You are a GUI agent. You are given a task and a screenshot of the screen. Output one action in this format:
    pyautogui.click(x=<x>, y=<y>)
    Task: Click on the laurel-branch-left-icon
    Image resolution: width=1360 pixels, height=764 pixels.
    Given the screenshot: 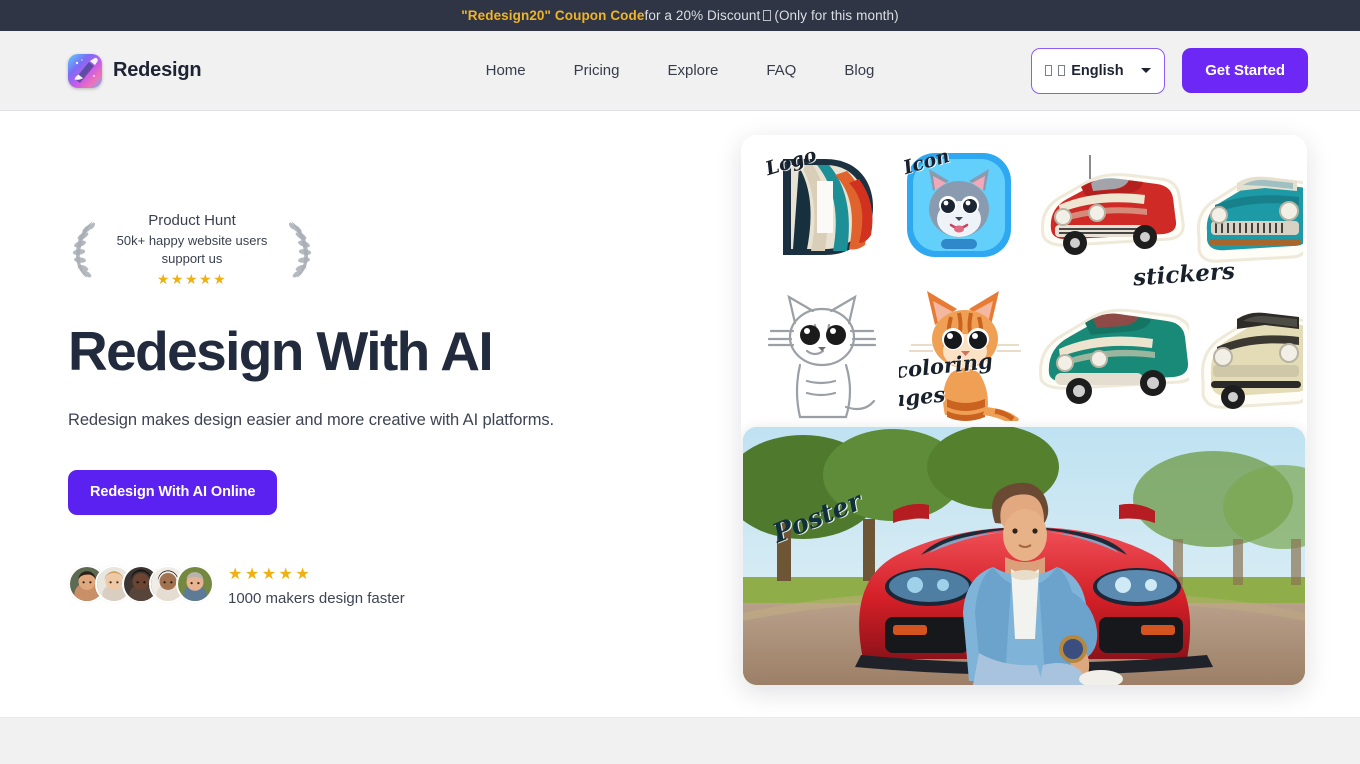 What is the action you would take?
    pyautogui.click(x=84, y=250)
    